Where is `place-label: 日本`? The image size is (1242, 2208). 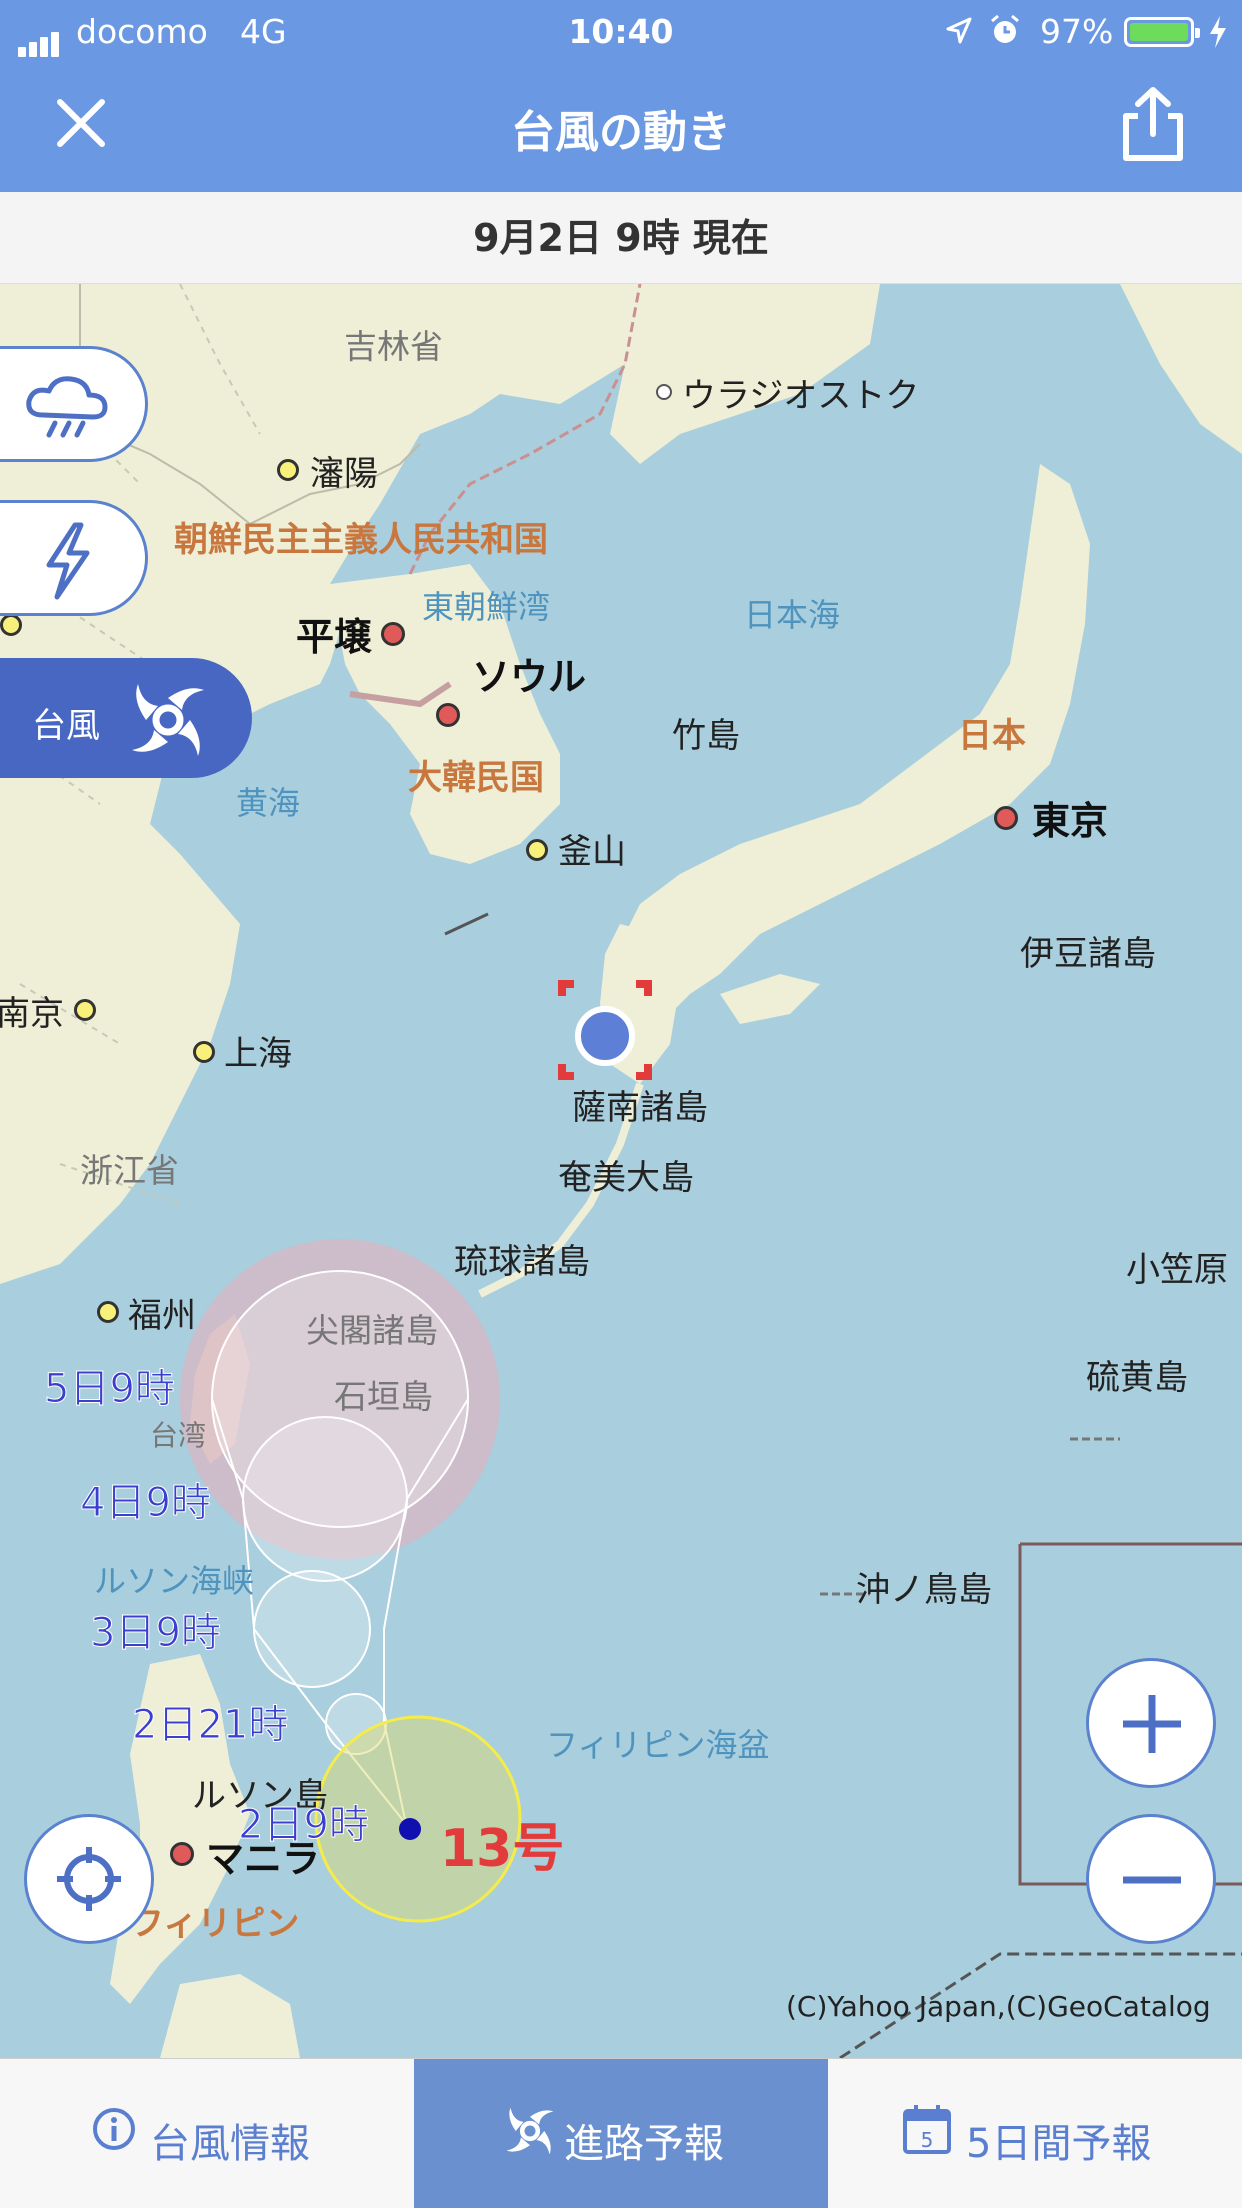
place-label: 日本 is located at coordinates (992, 736).